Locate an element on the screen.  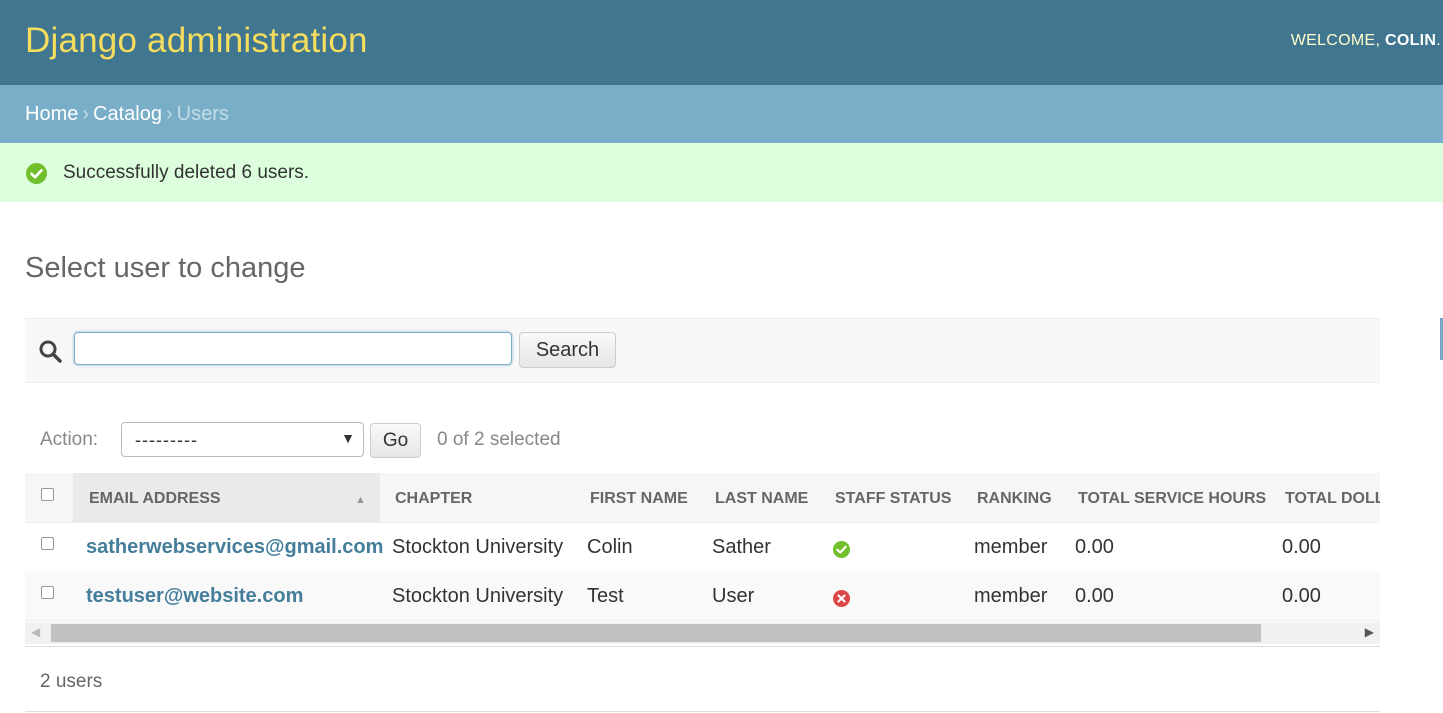
breadcrumb: Home › Catalog › Users is located at coordinates (721, 114).